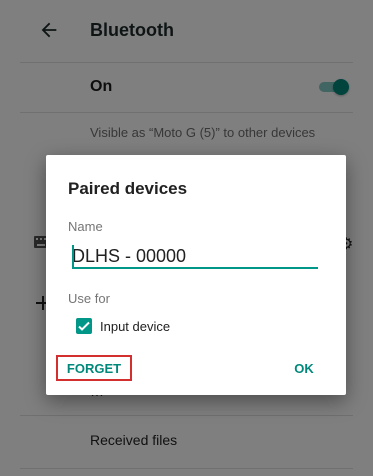 Image resolution: width=373 pixels, height=476 pixels. Describe the element at coordinates (85, 226) in the screenshot. I see `name-field-label: Name` at that location.